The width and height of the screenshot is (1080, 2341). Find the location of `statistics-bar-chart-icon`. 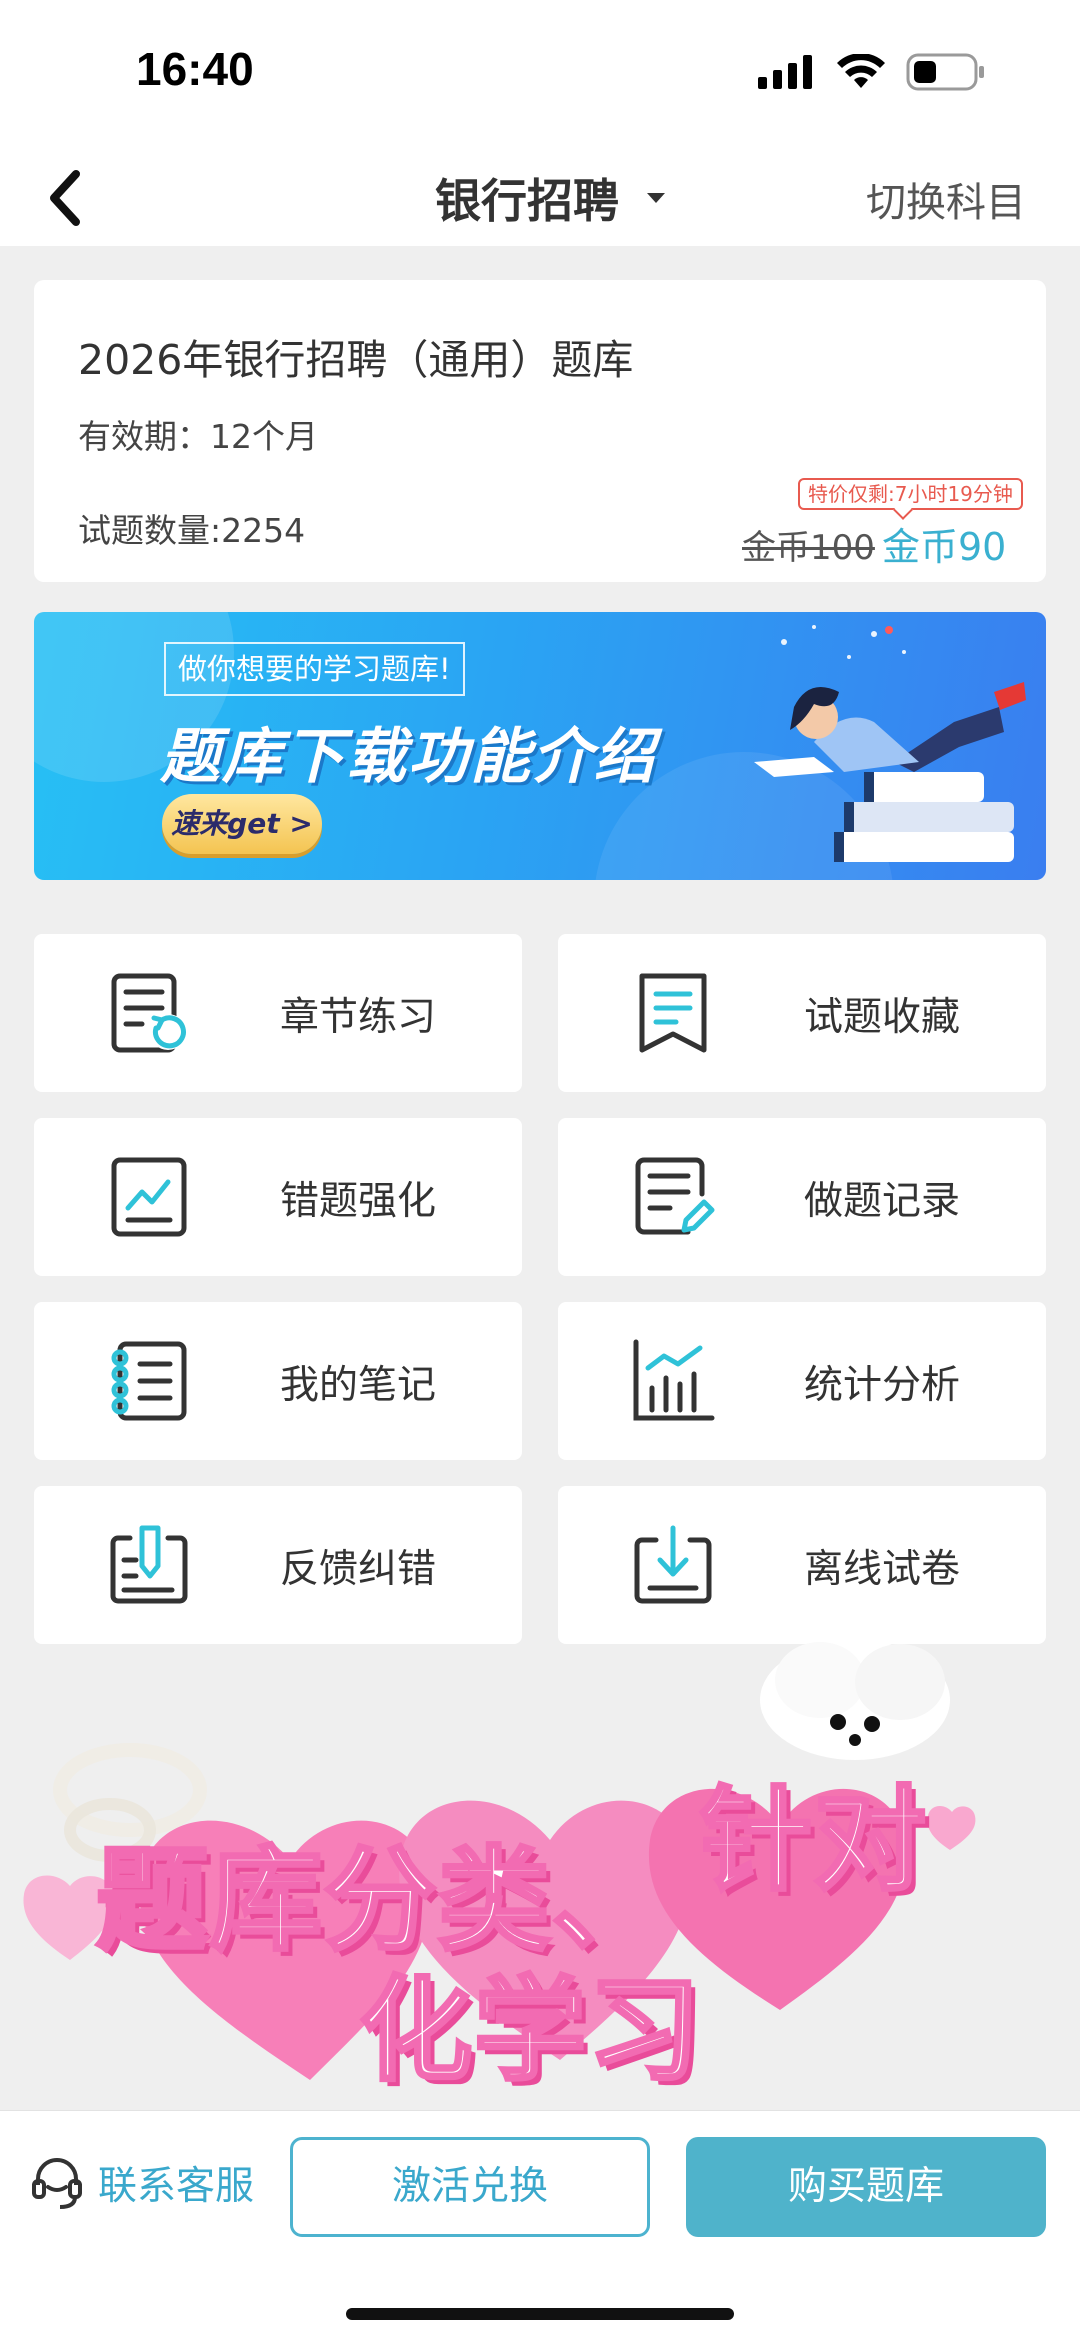

statistics-bar-chart-icon is located at coordinates (674, 1380).